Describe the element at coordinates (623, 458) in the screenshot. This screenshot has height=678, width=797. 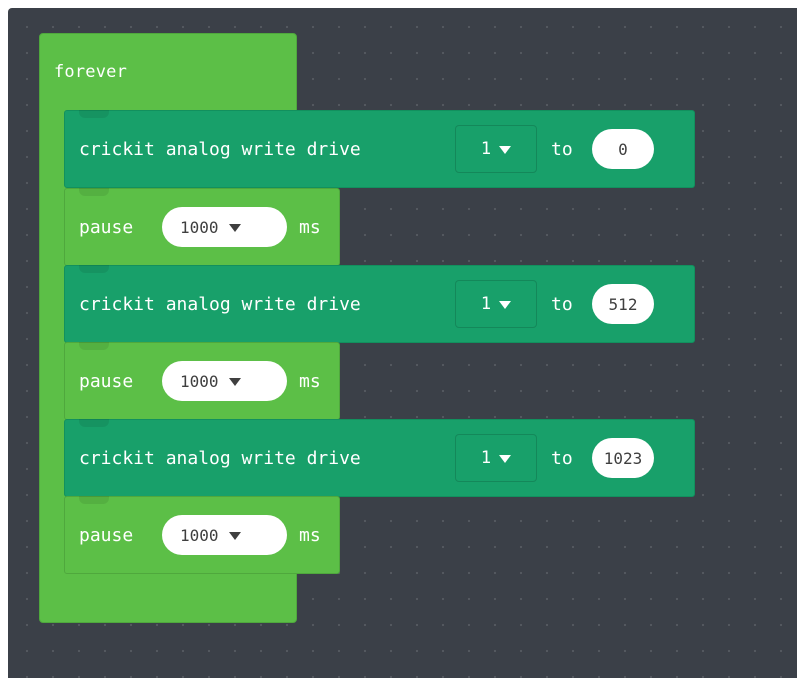
I see `value-input: 1023` at that location.